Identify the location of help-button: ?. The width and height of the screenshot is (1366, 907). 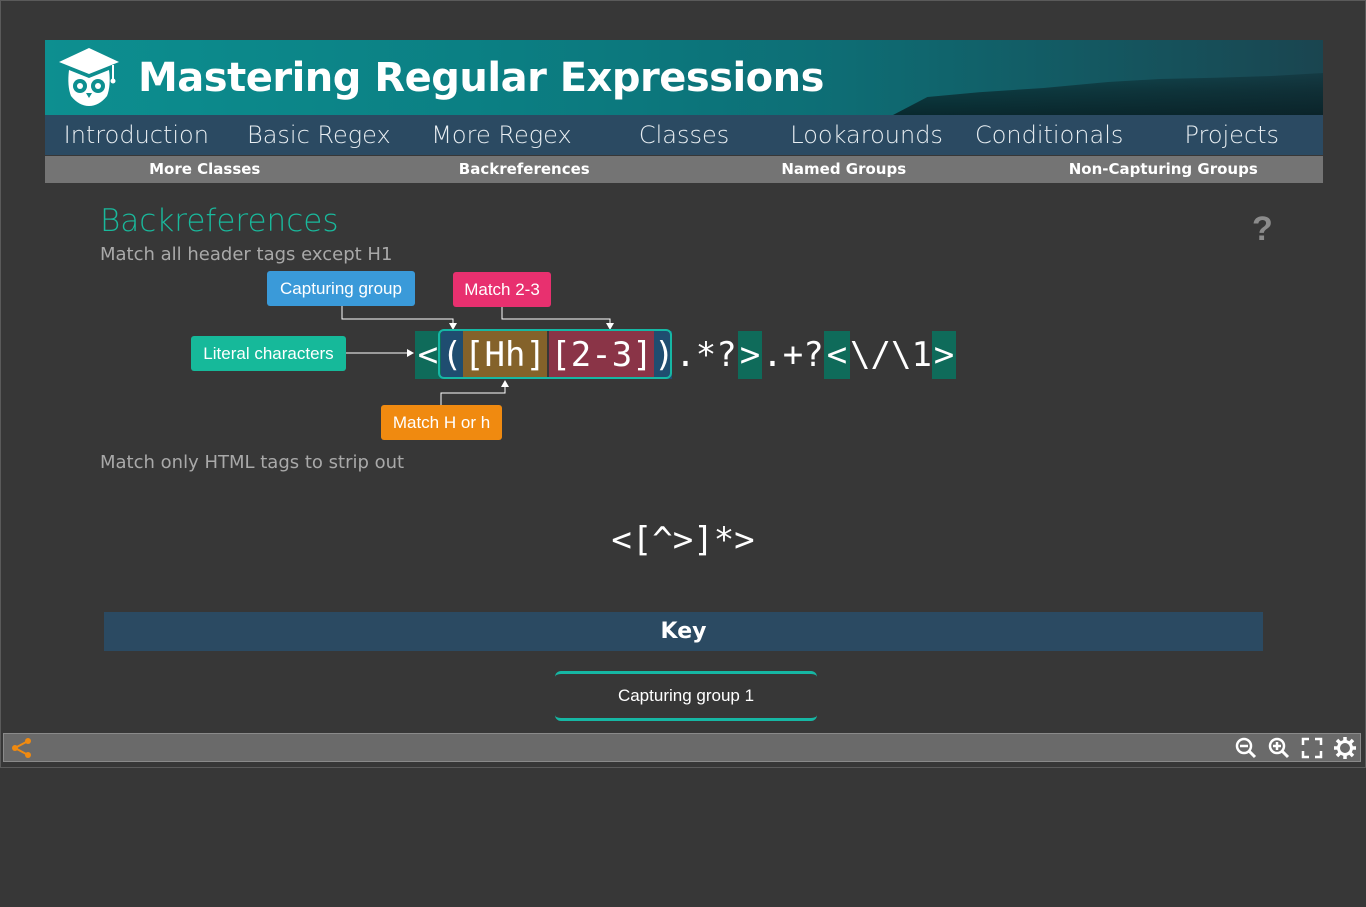
(1262, 229).